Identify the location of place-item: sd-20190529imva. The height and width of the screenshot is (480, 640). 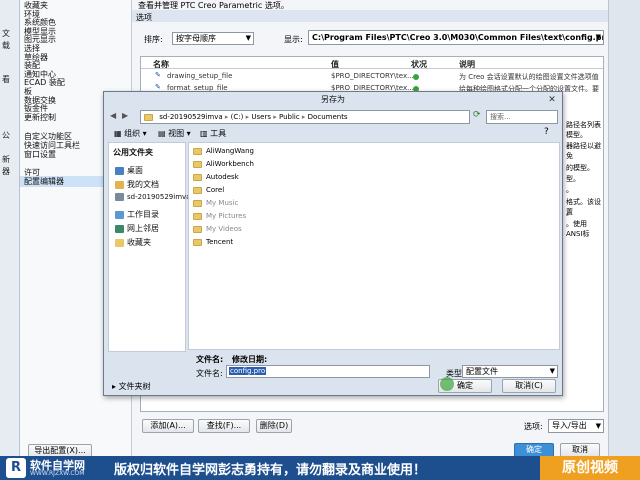
(152, 197).